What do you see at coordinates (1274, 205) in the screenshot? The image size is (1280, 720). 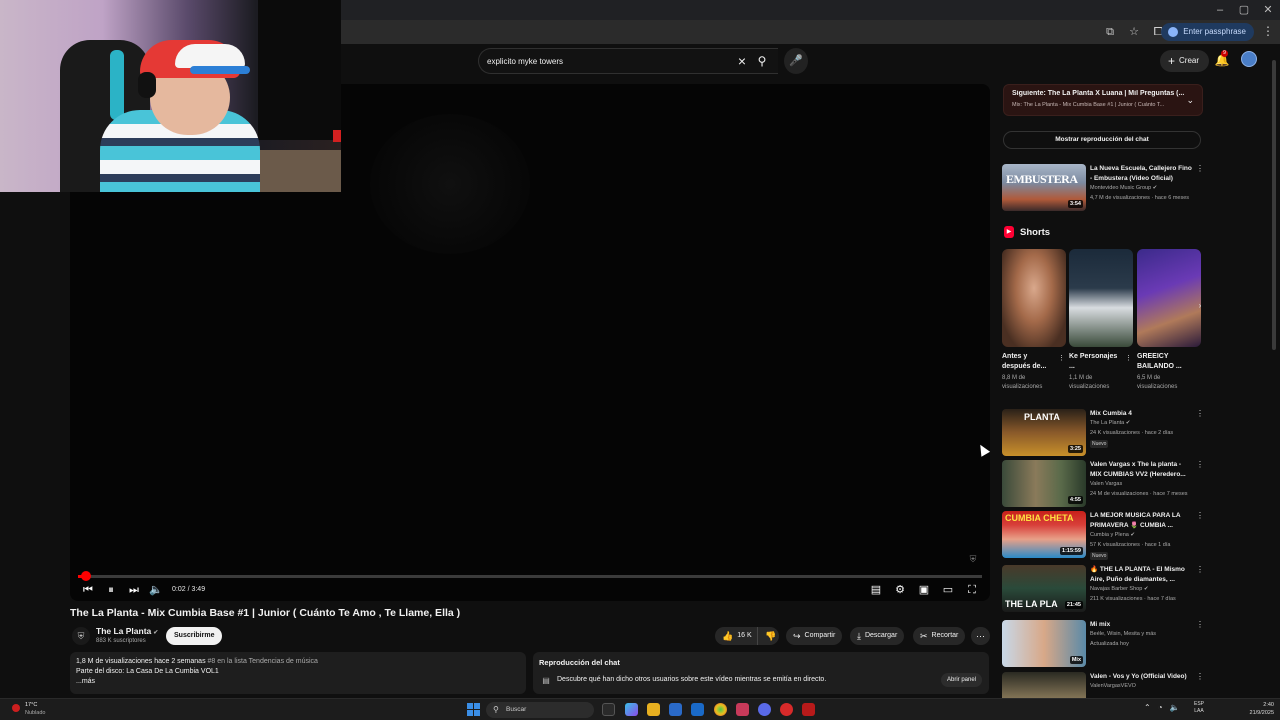 I see `page-scrollbar` at bounding box center [1274, 205].